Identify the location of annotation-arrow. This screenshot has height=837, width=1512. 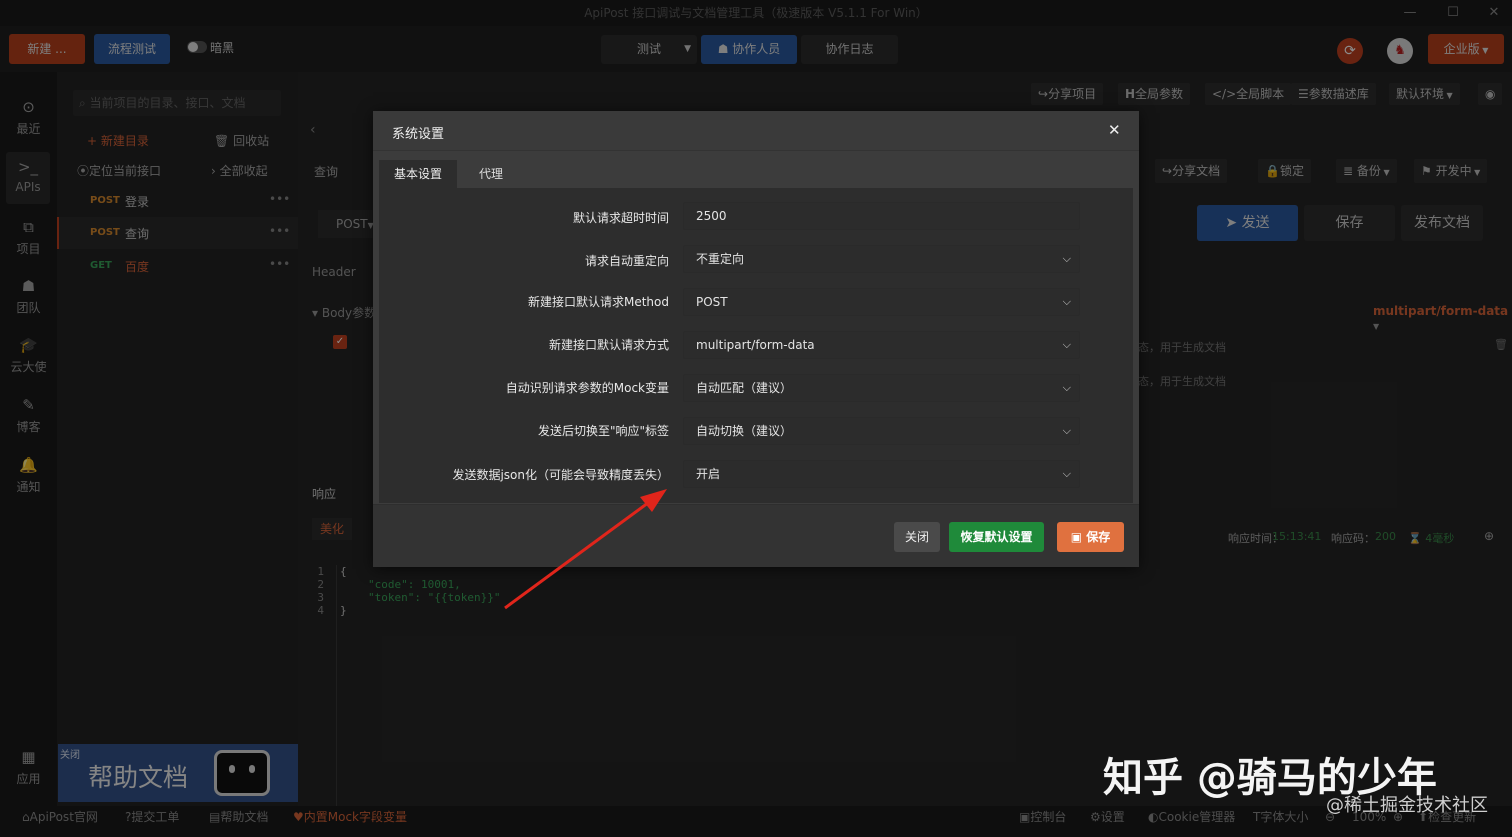
(585, 549).